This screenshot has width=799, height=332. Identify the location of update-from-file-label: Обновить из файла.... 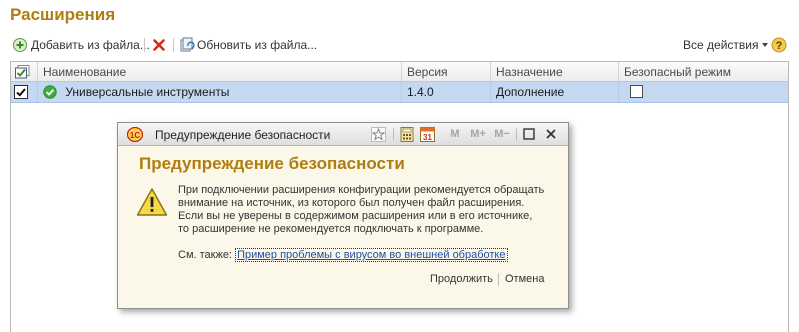
(257, 45).